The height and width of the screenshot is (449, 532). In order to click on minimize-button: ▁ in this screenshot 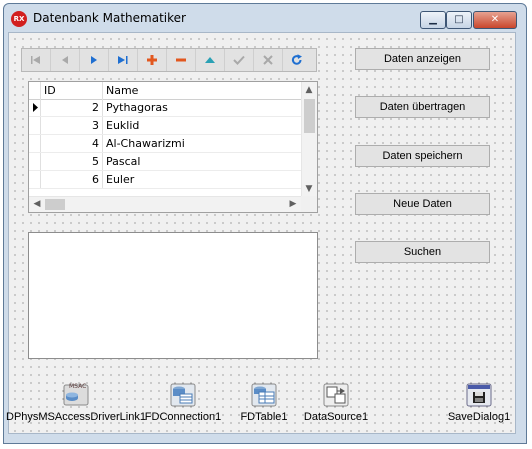, I will do `click(433, 20)`.